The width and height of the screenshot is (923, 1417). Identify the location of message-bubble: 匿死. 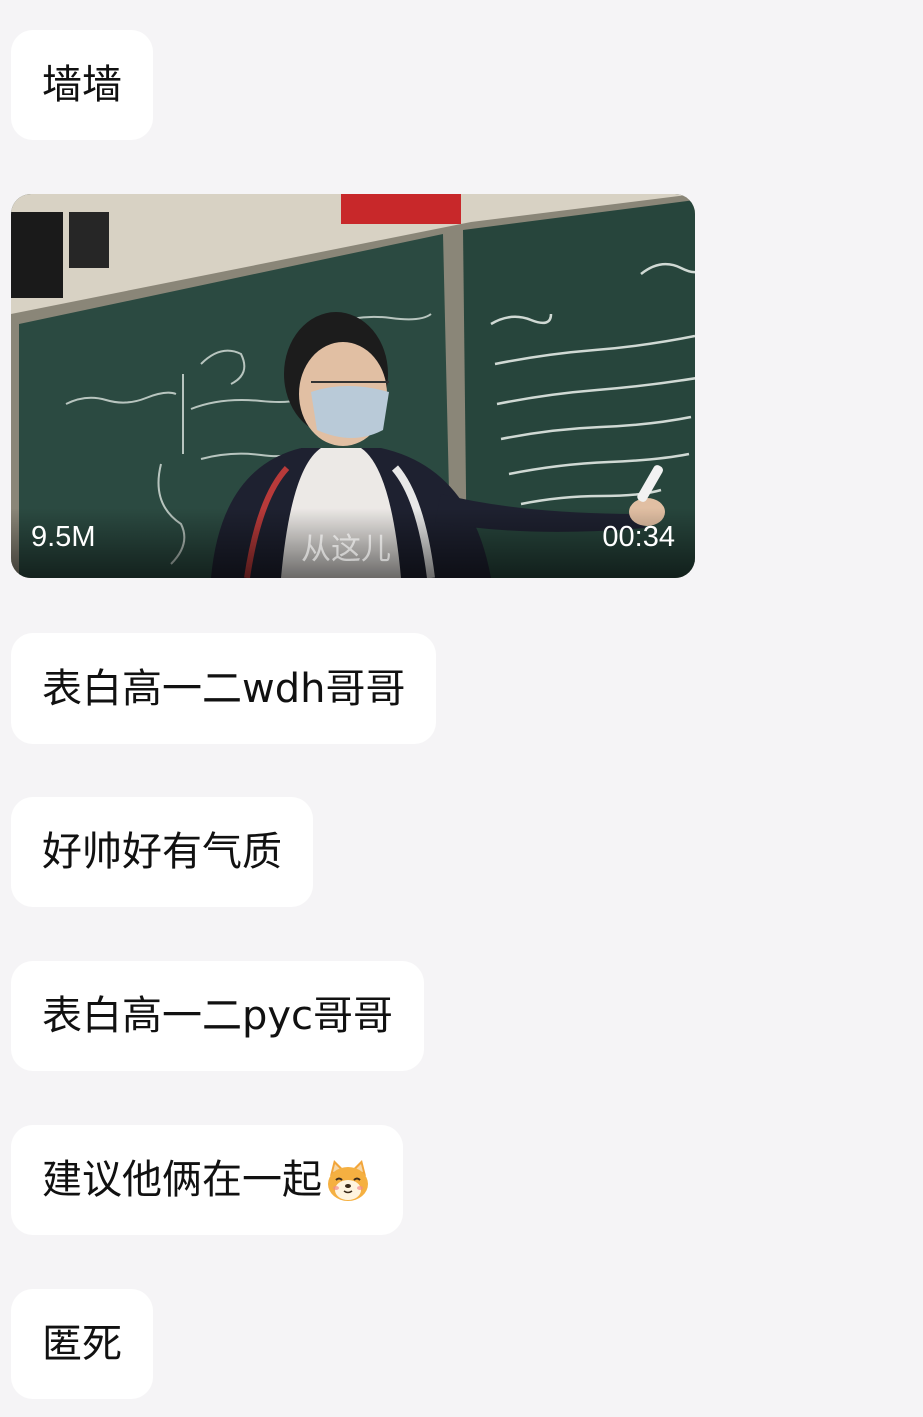
(82, 1344).